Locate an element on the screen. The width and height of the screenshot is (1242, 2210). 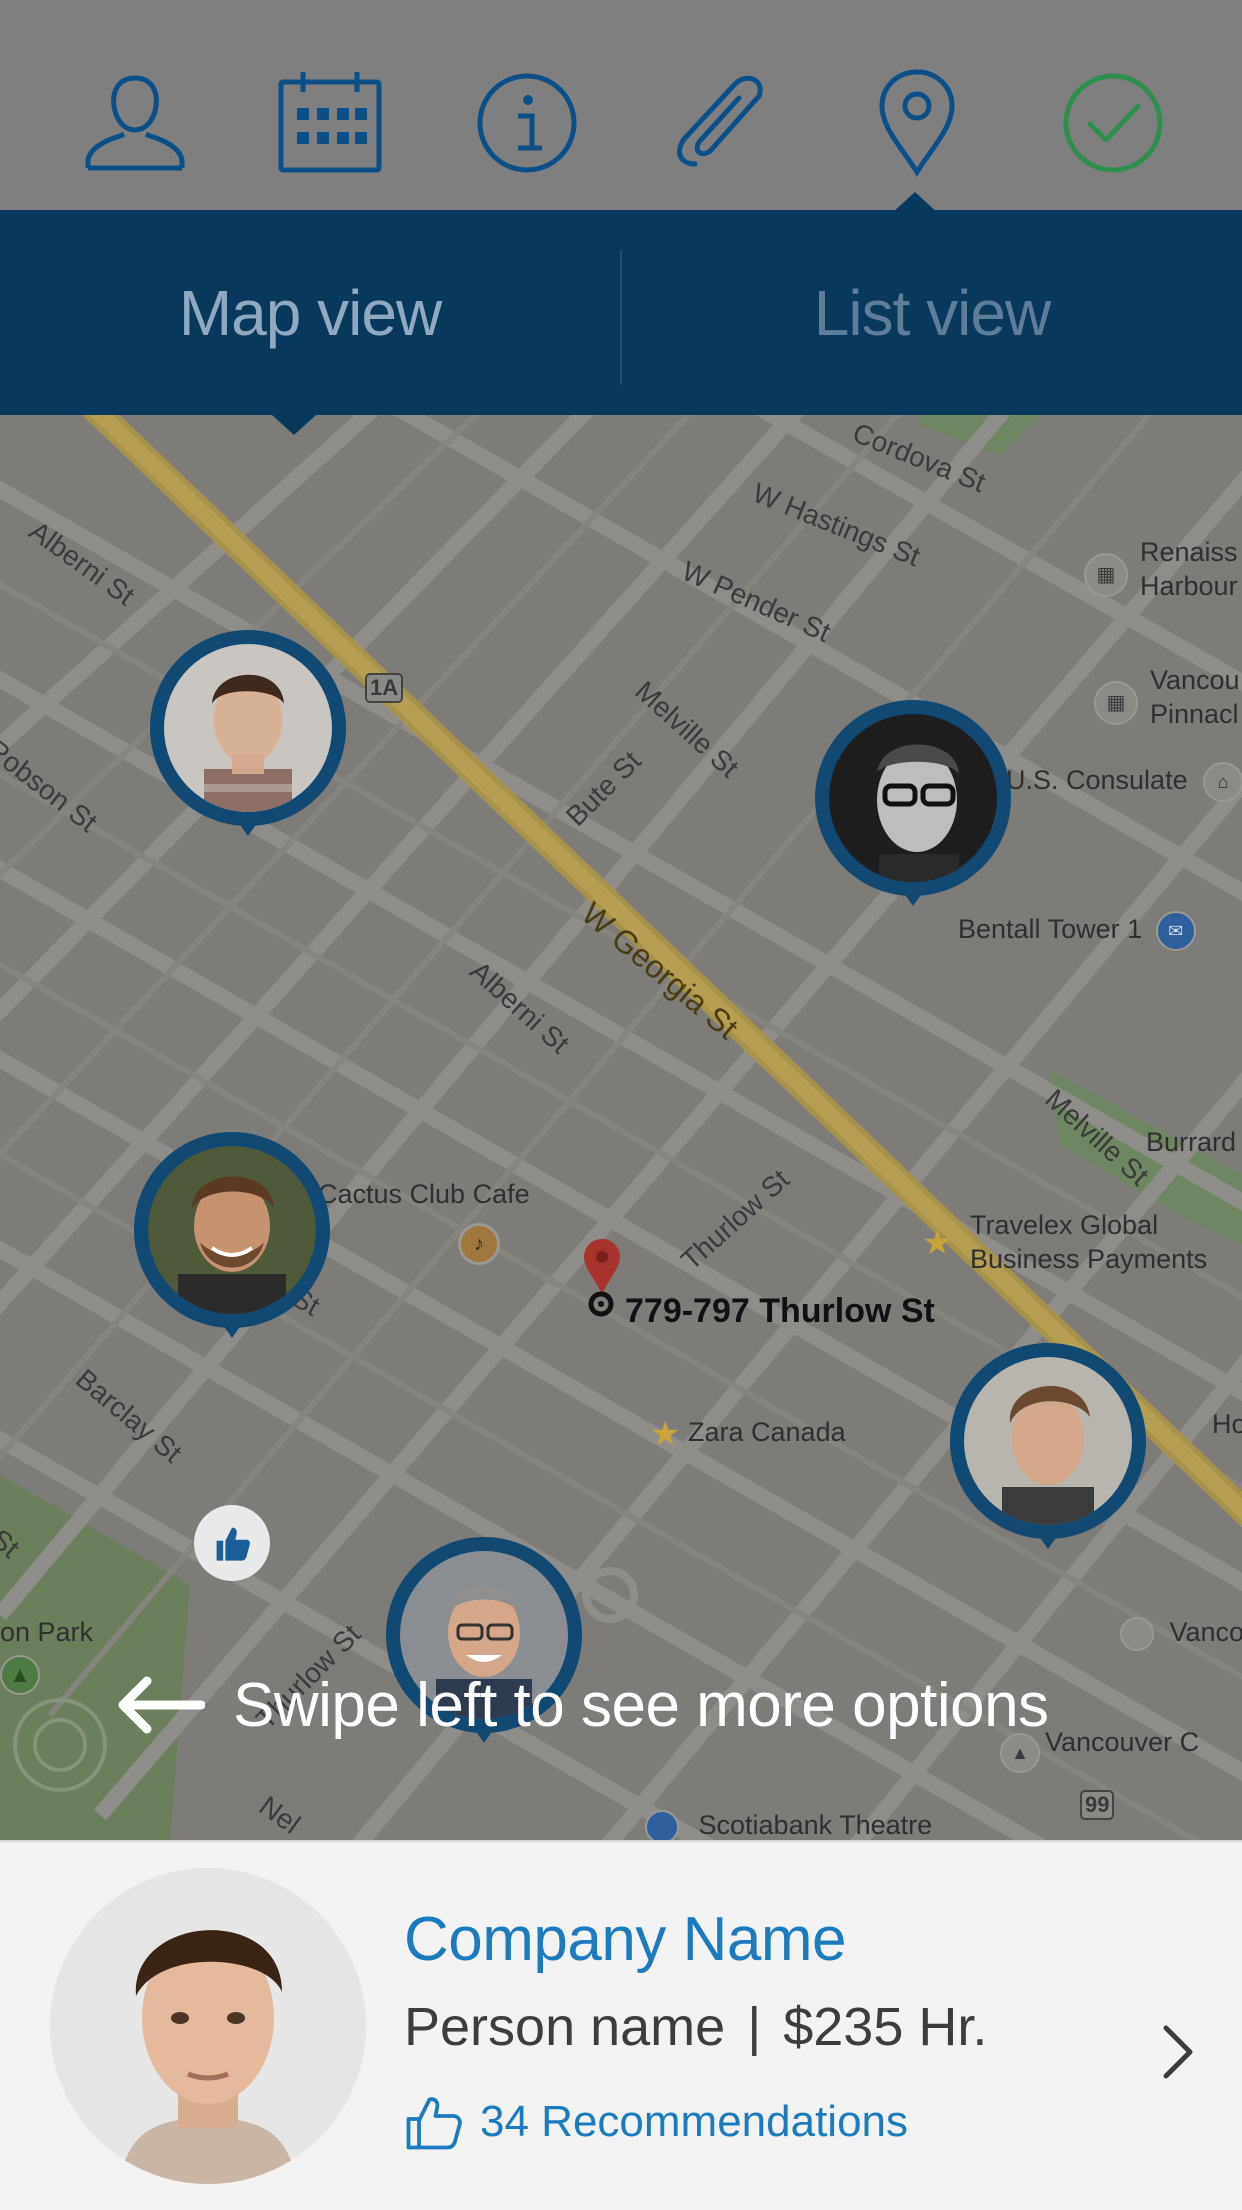
poi-ho: Ho is located at coordinates (1227, 1424).